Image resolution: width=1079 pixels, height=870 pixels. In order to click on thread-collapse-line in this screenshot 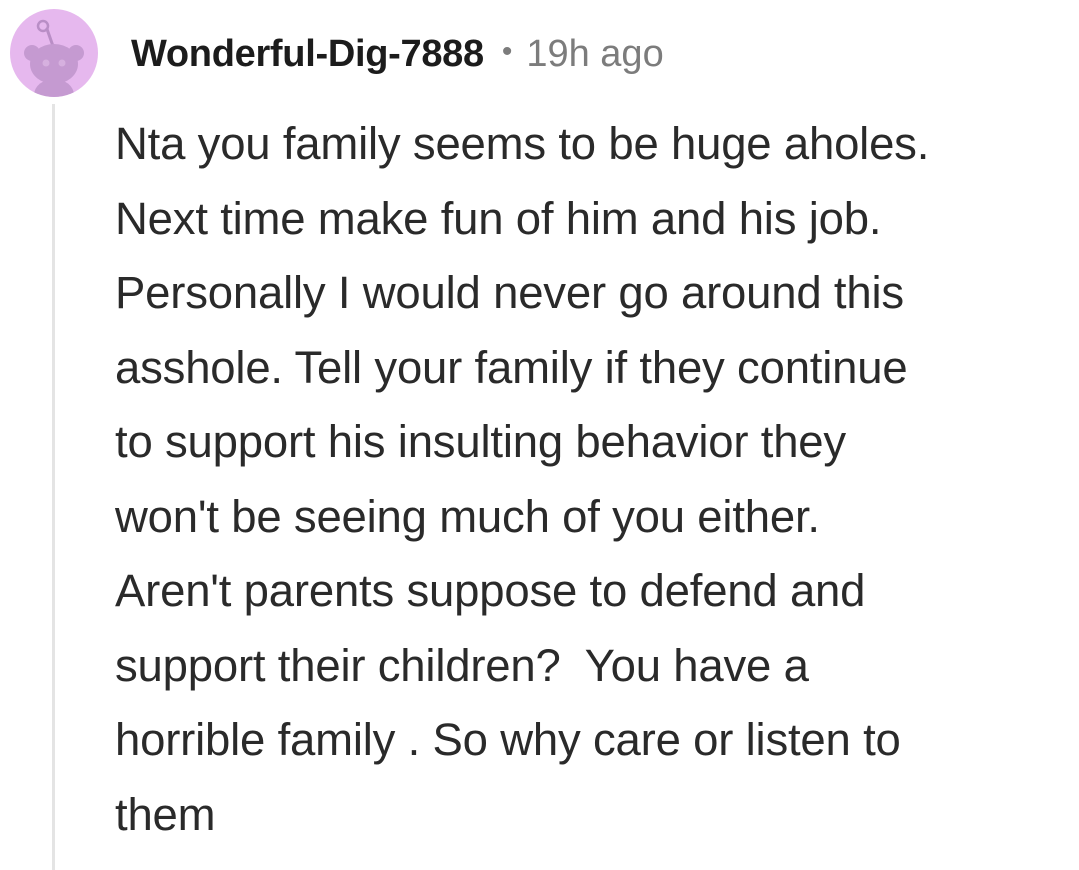, I will do `click(53, 487)`.